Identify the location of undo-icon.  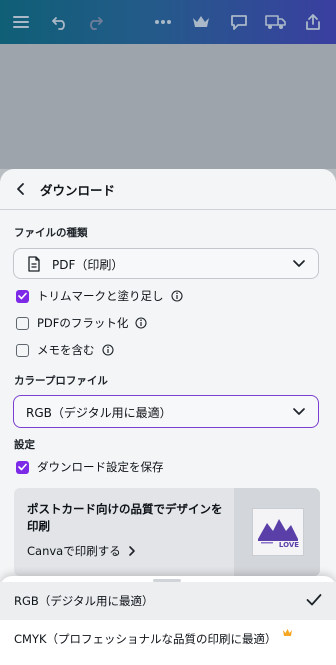
(60, 22).